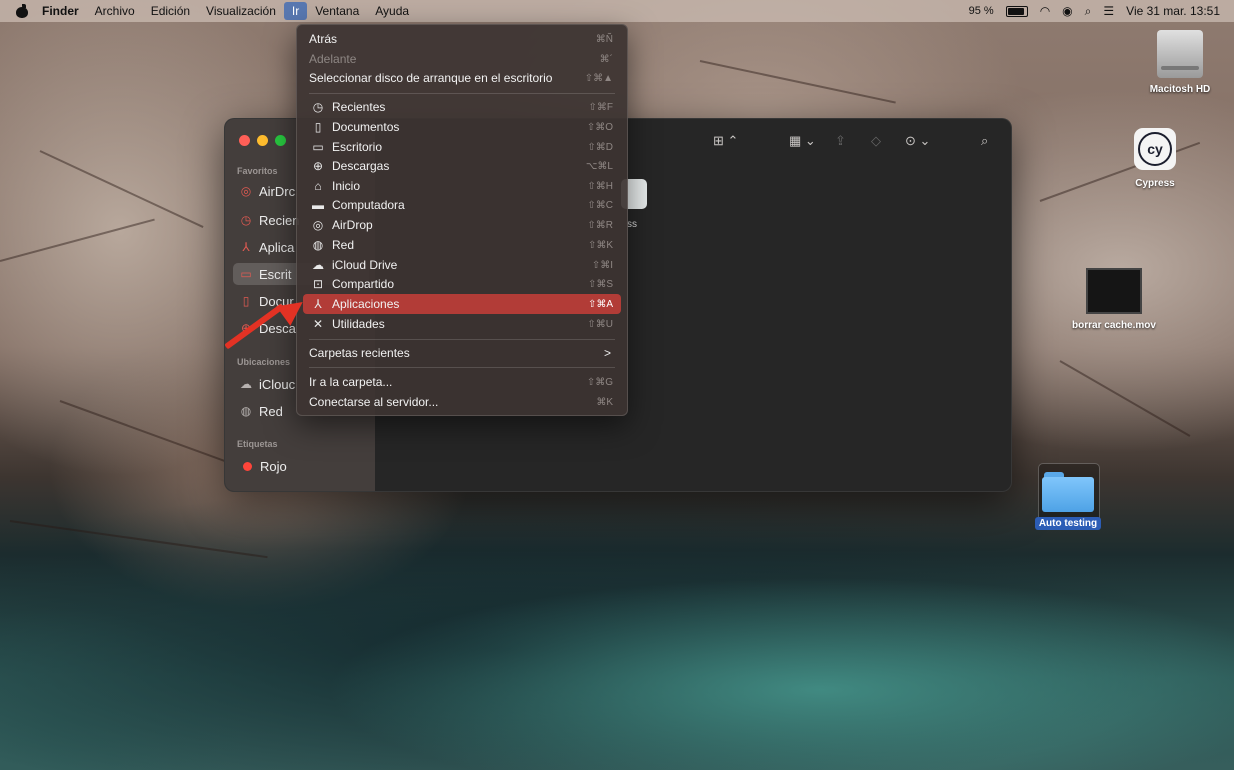 This screenshot has height=770, width=1234. Describe the element at coordinates (1114, 291) in the screenshot. I see `video-file-icon` at that location.